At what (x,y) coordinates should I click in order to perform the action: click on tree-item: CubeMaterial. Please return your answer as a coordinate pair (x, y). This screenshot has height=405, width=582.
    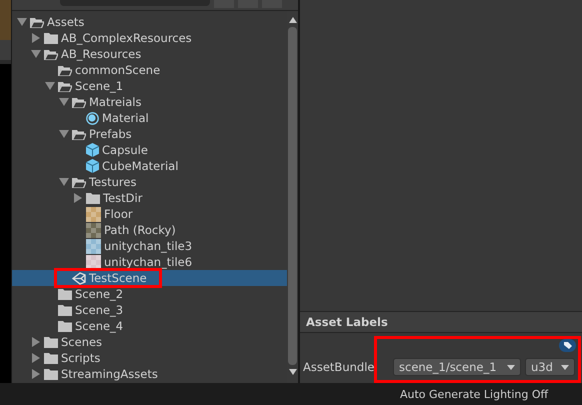
    Looking at the image, I should click on (149, 166).